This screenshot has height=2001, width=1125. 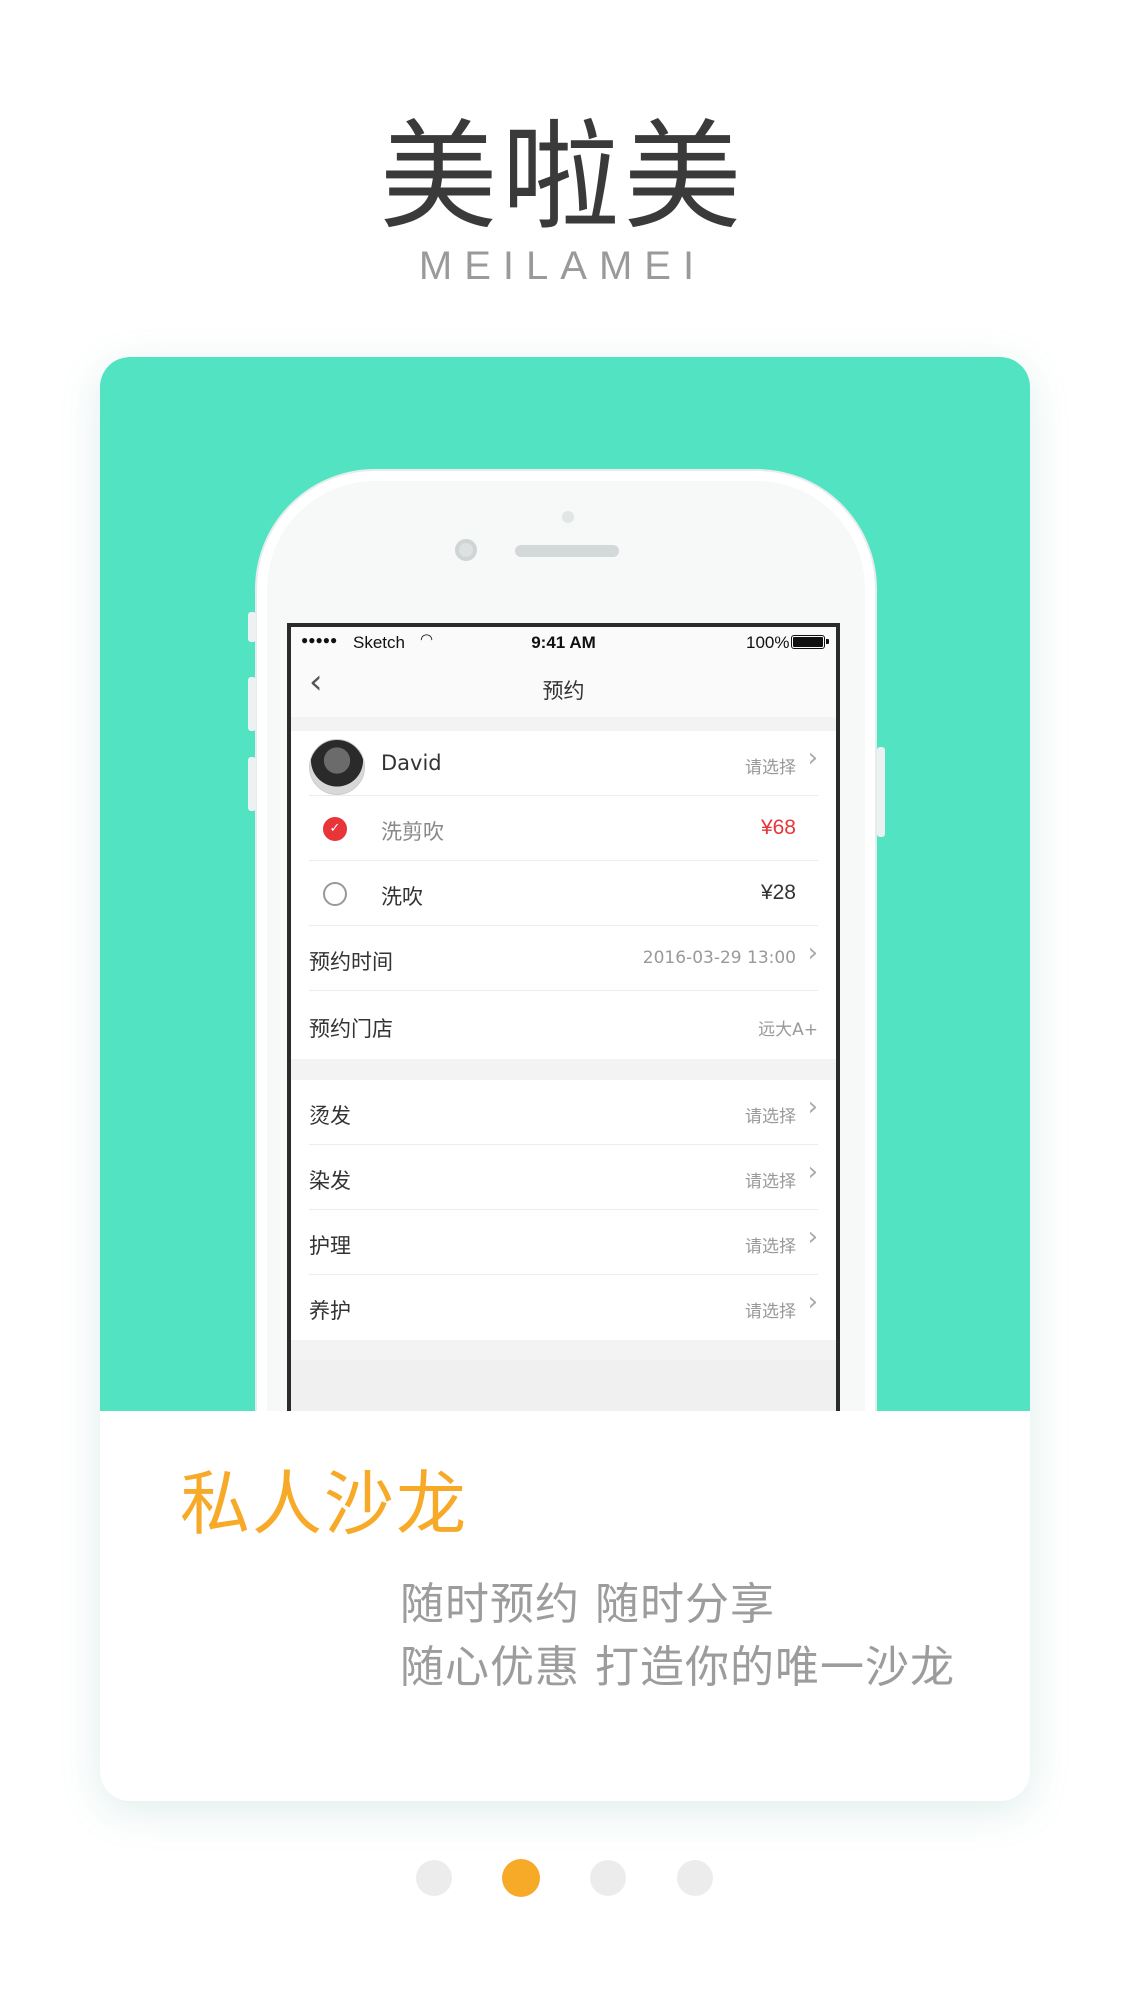 What do you see at coordinates (562, 177) in the screenshot?
I see `brand-title: 美啦美` at bounding box center [562, 177].